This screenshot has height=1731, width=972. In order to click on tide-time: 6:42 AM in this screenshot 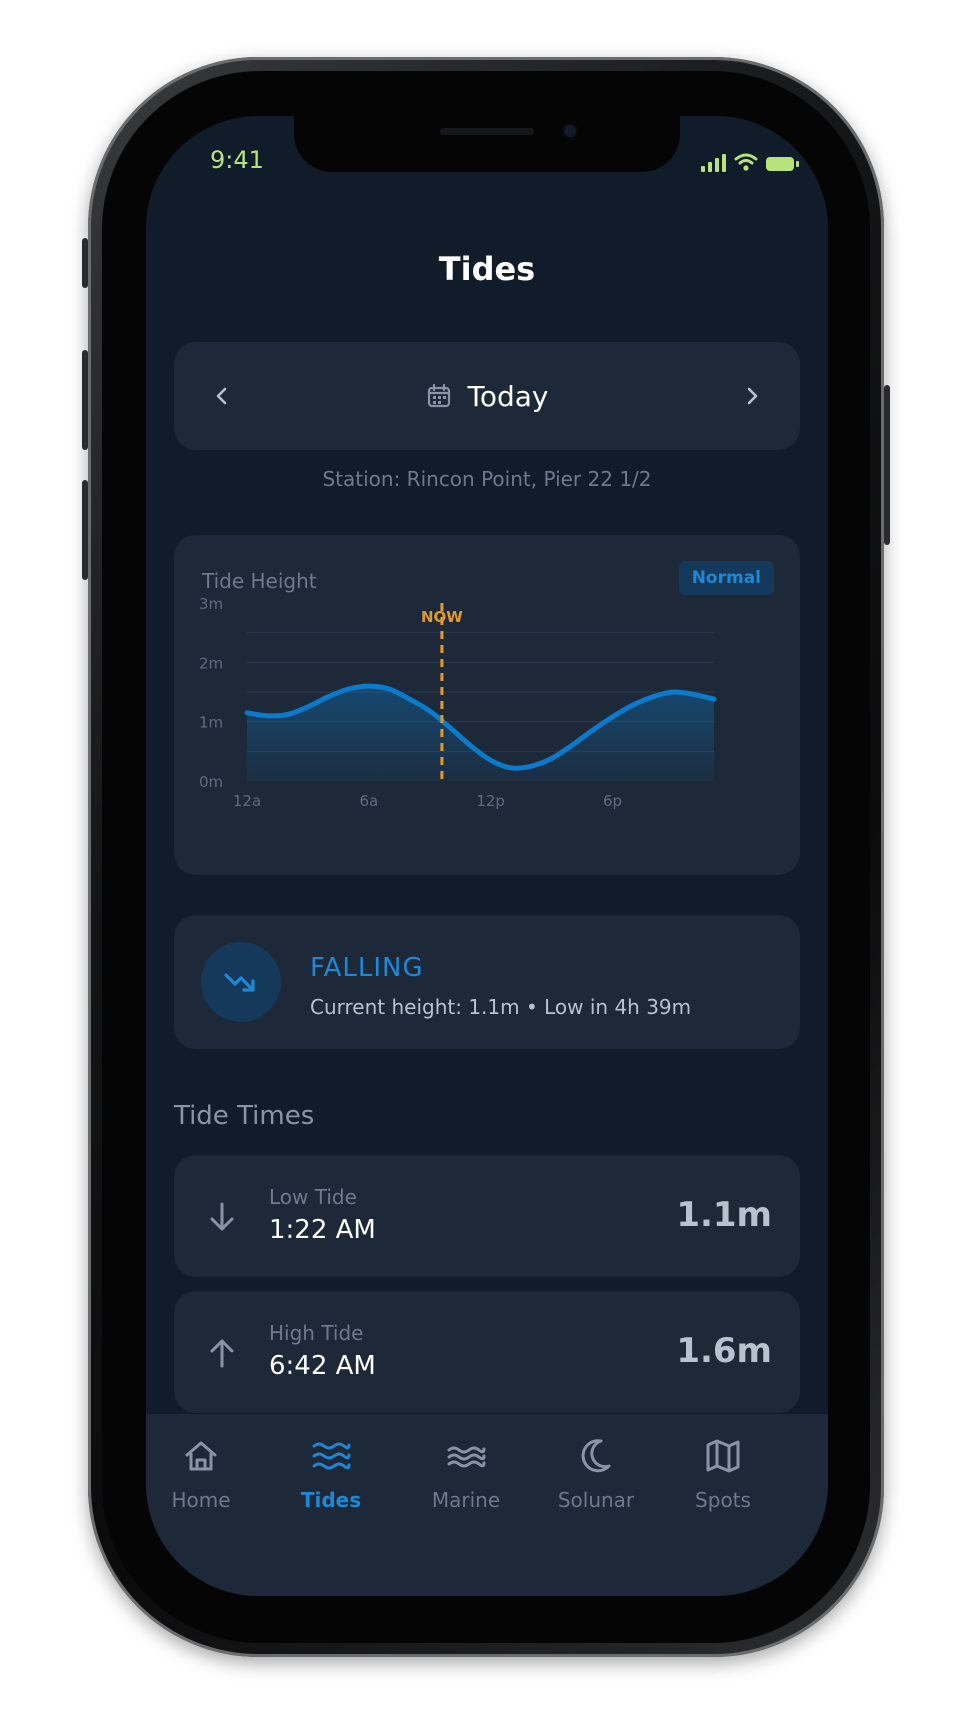, I will do `click(322, 1366)`.